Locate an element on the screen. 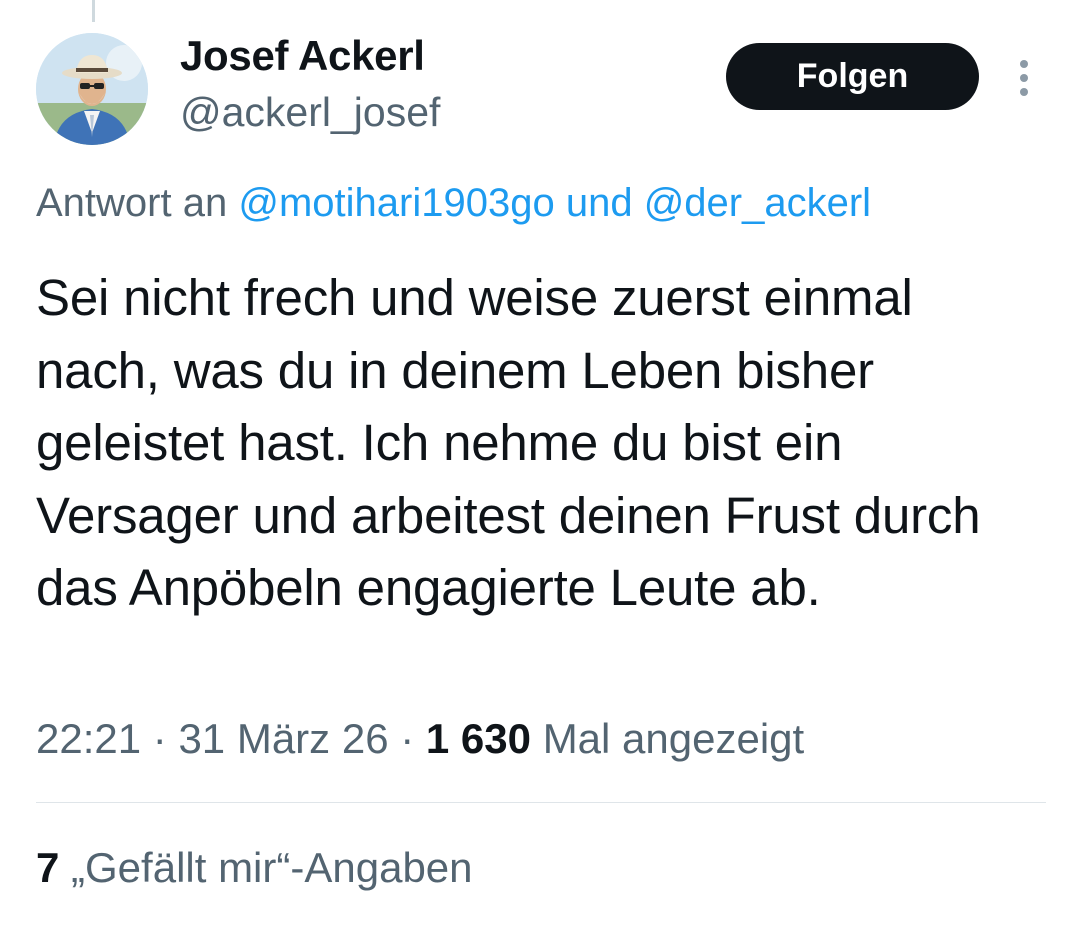  author-handle: @ackerl_josef is located at coordinates (310, 112).